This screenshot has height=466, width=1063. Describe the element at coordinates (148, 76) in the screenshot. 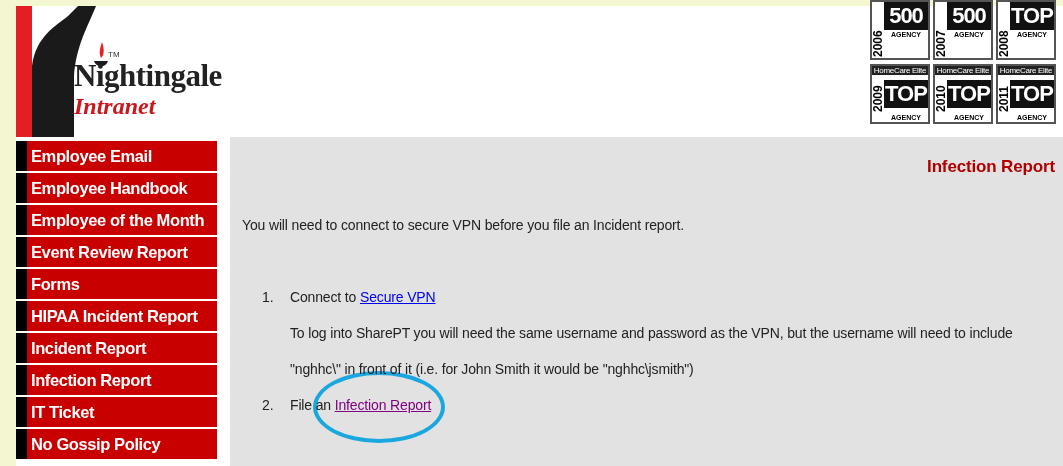

I see `logo-title: Nightingale` at that location.